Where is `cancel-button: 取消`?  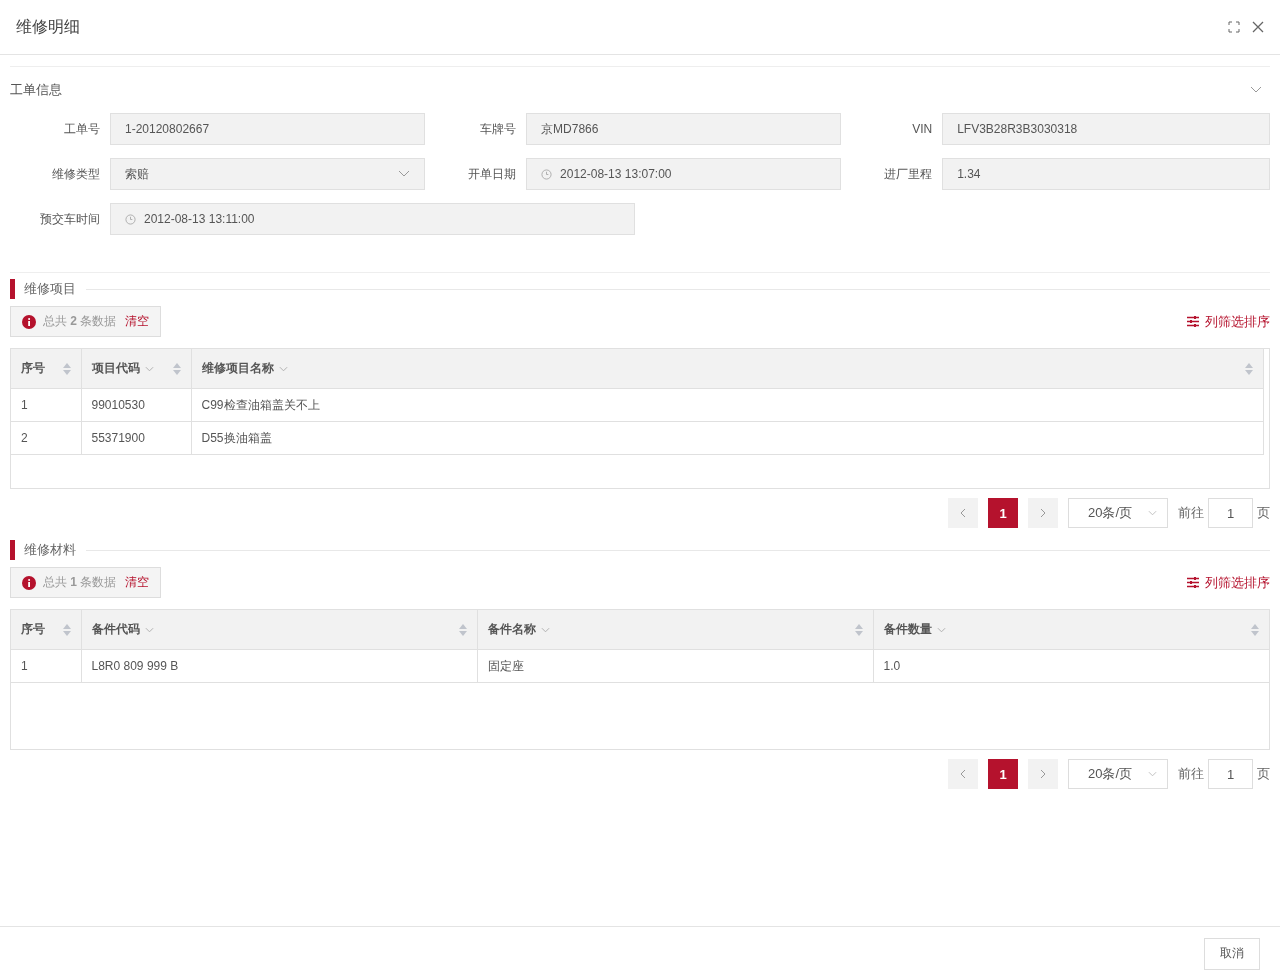 cancel-button: 取消 is located at coordinates (1232, 953).